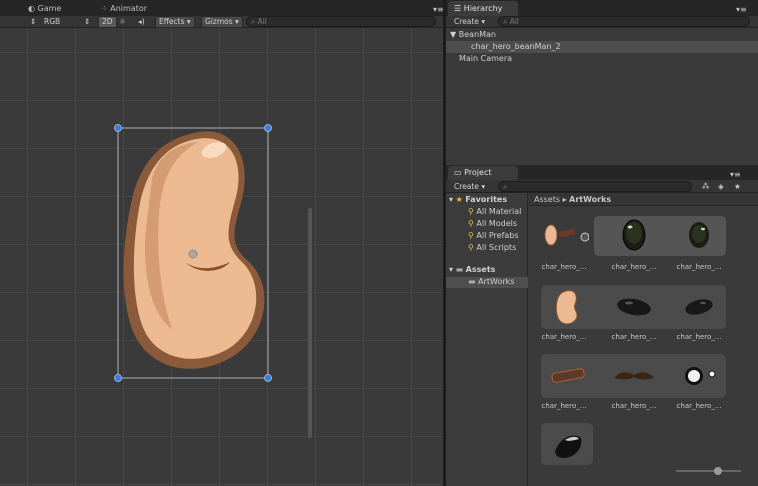 This screenshot has width=758, height=486. I want to click on breadcrumb-current: ArtWorks, so click(590, 199).